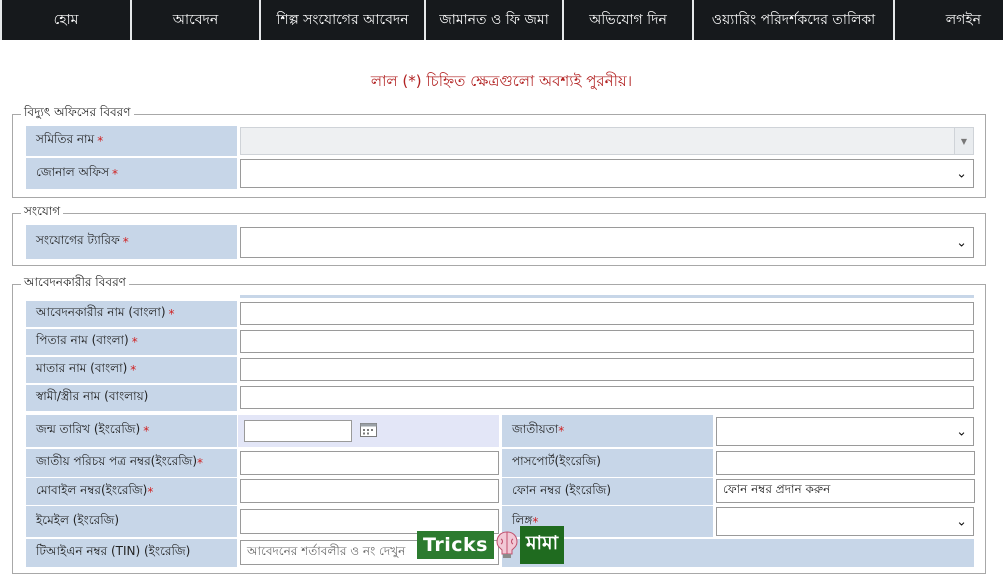 This screenshot has width=1003, height=574. What do you see at coordinates (42, 211) in the screenshot?
I see `connection-legend: সংযোগ` at bounding box center [42, 211].